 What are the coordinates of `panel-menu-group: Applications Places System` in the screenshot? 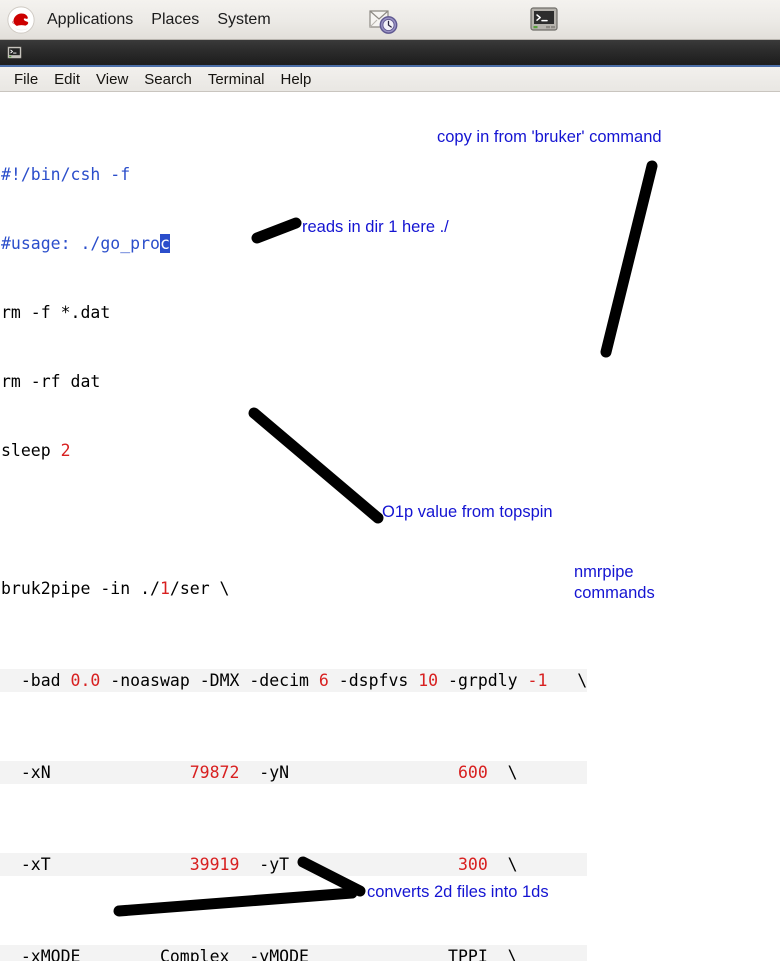 It's located at (140, 20).